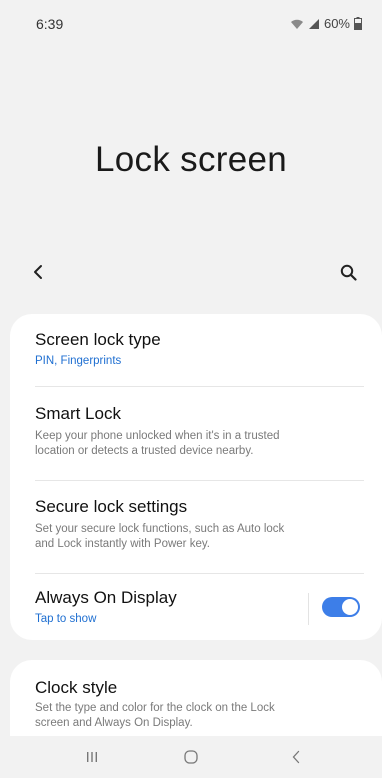  Describe the element at coordinates (114, 723) in the screenshot. I see `clock-style-description-line2: screen and Always On Display.` at that location.